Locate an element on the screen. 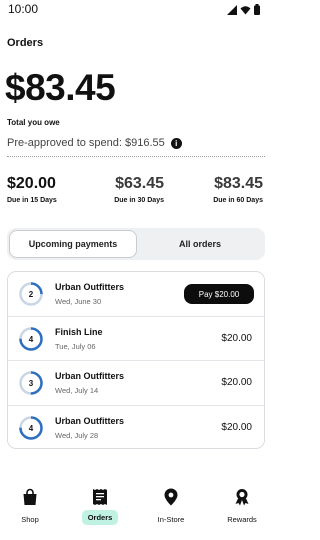 This screenshot has height=540, width=320. pay-button: Pay $20.00 is located at coordinates (219, 294).